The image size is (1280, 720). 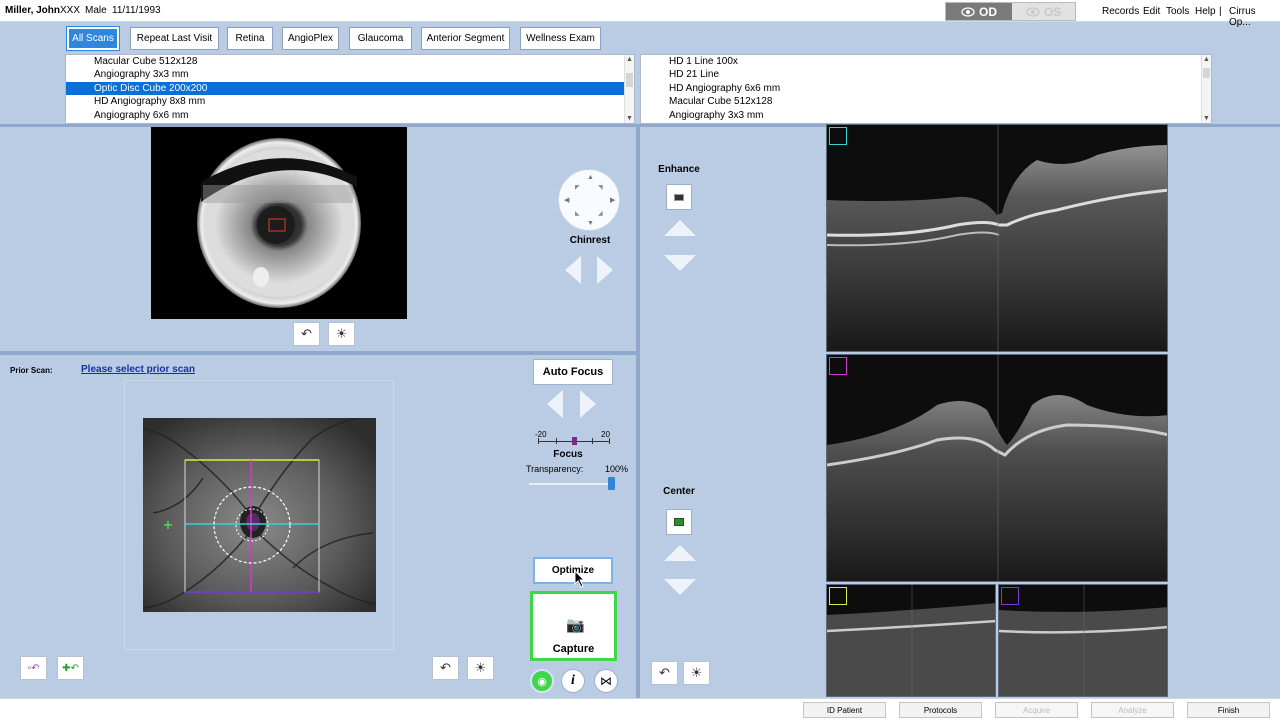 I want to click on undo-icon: ↶, so click(x=664, y=672).